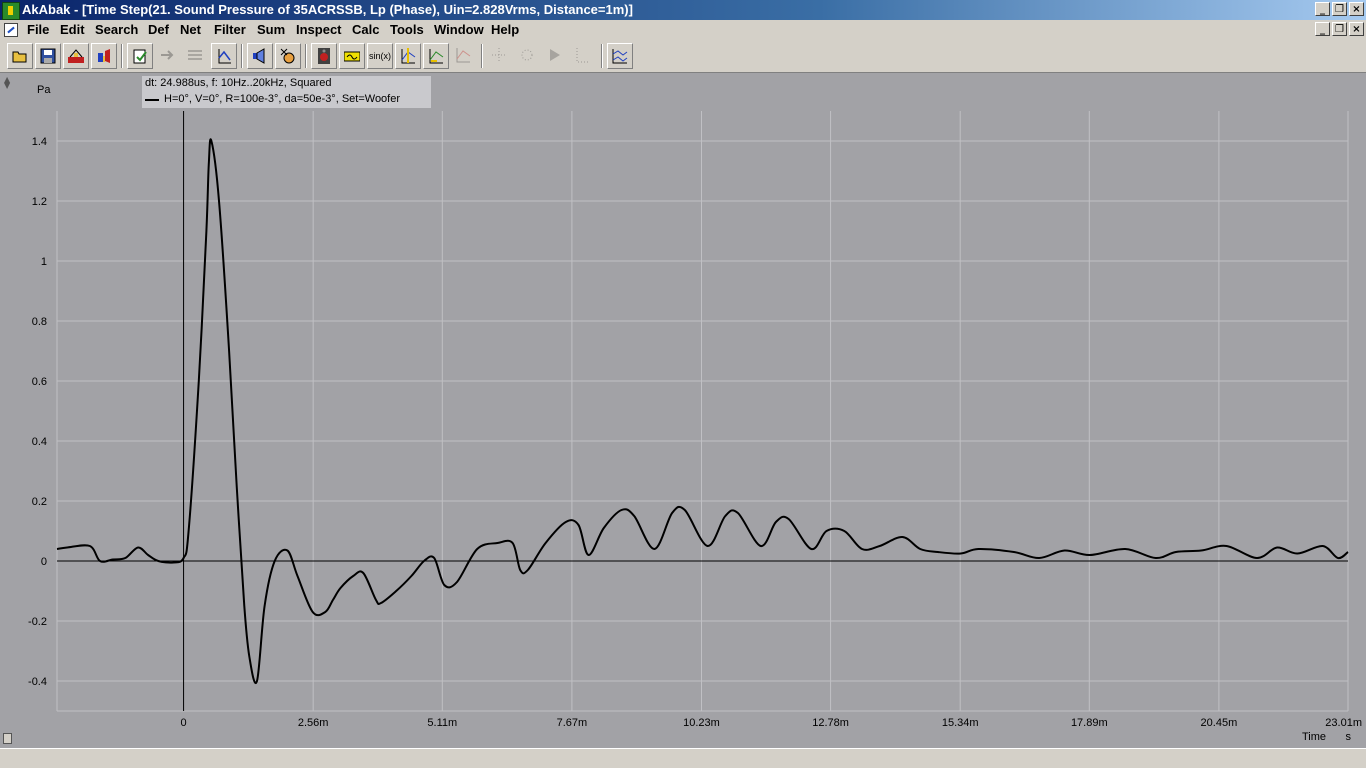  Describe the element at coordinates (572, 723) in the screenshot. I see `x-tick-label: 7.67m` at that location.